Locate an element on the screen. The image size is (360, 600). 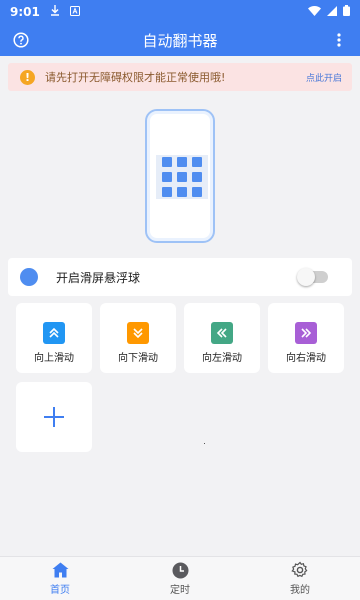
more-options-button is located at coordinates (339, 40).